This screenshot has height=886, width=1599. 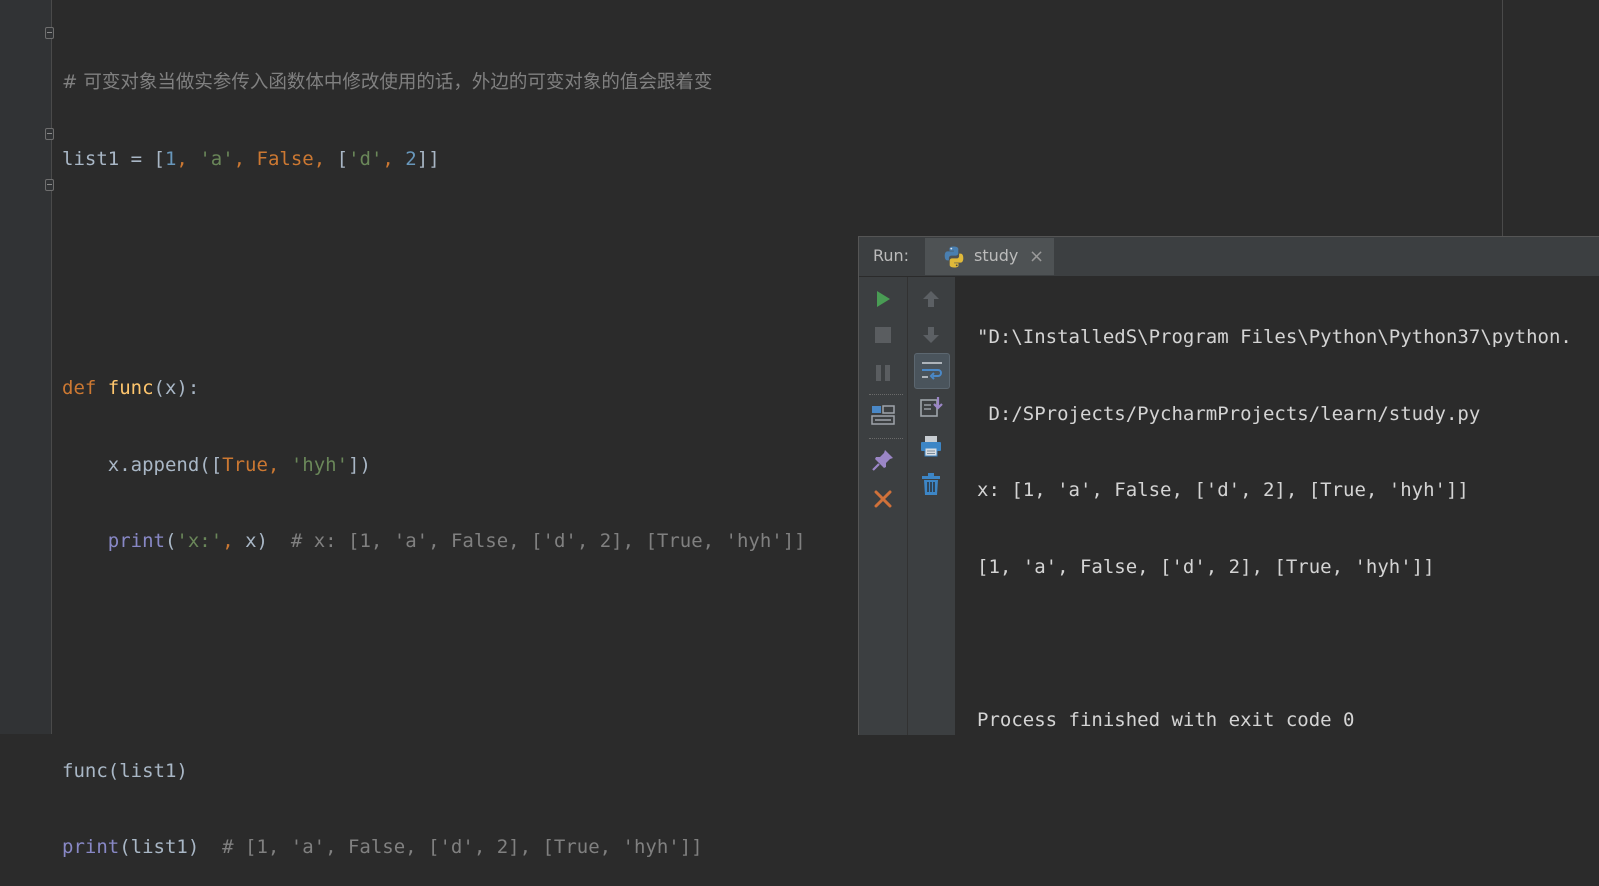 I want to click on code-token: 2, so click(x=411, y=158).